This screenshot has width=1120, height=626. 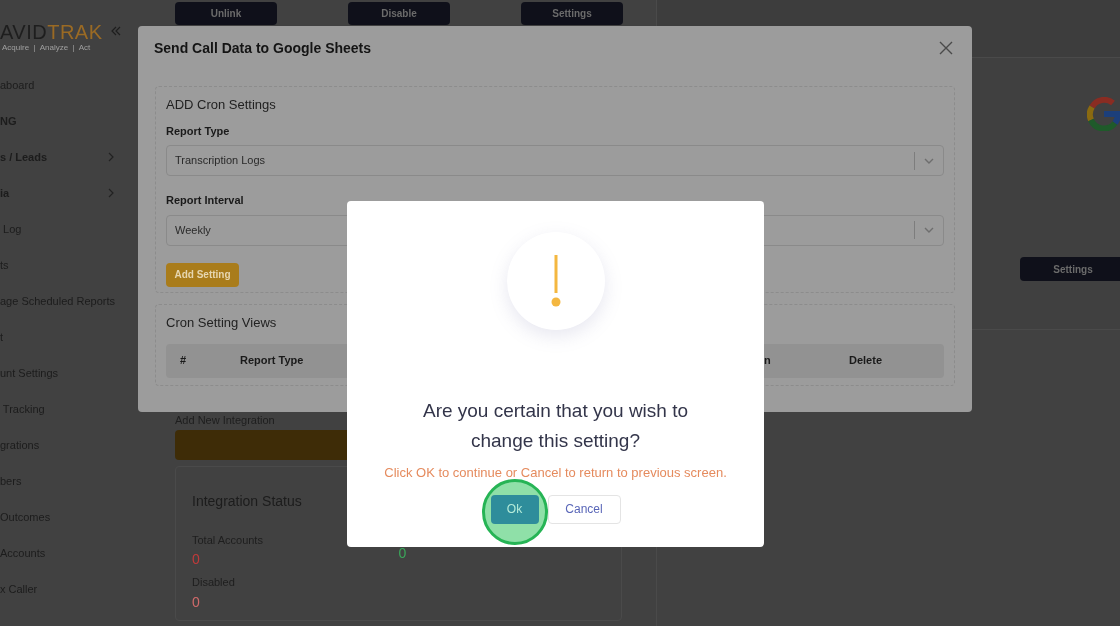 What do you see at coordinates (221, 105) in the screenshot?
I see `section-title: ADD Cron Settings` at bounding box center [221, 105].